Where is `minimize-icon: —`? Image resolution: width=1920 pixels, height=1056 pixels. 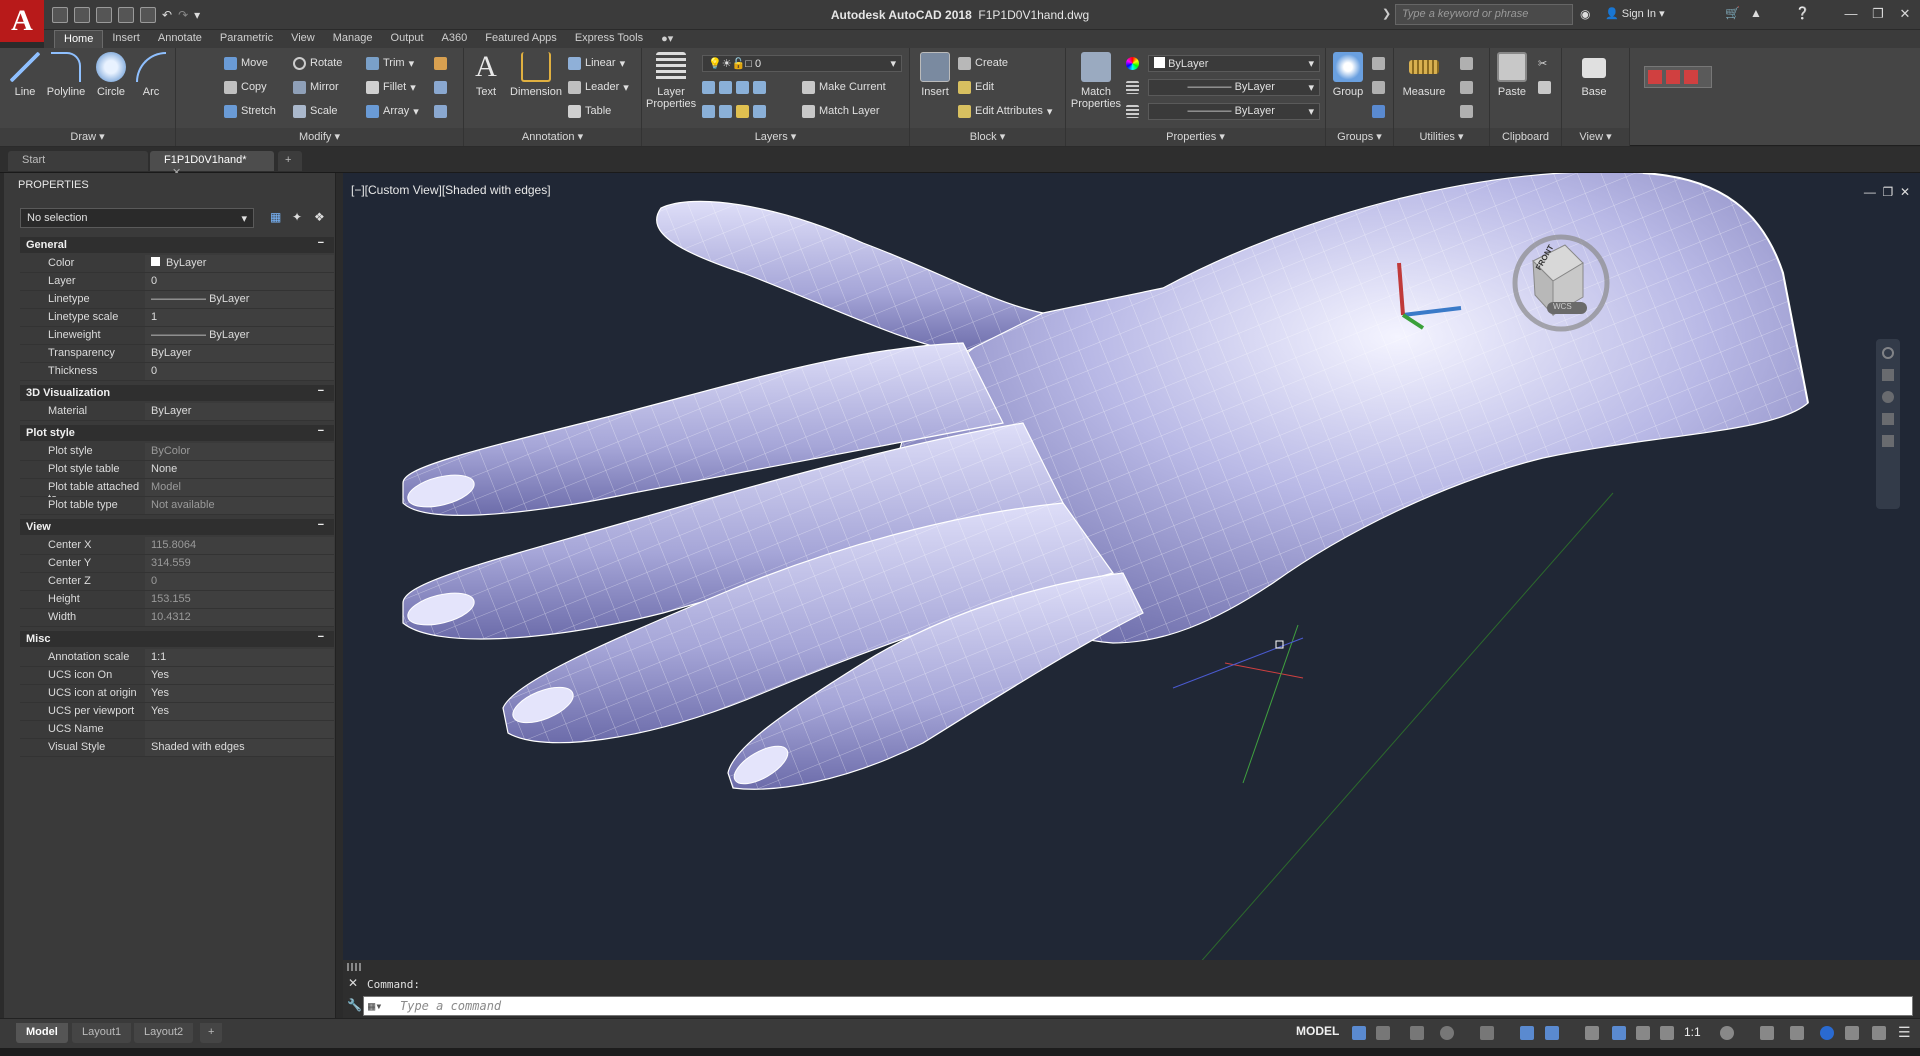
minimize-icon: — is located at coordinates (1851, 14).